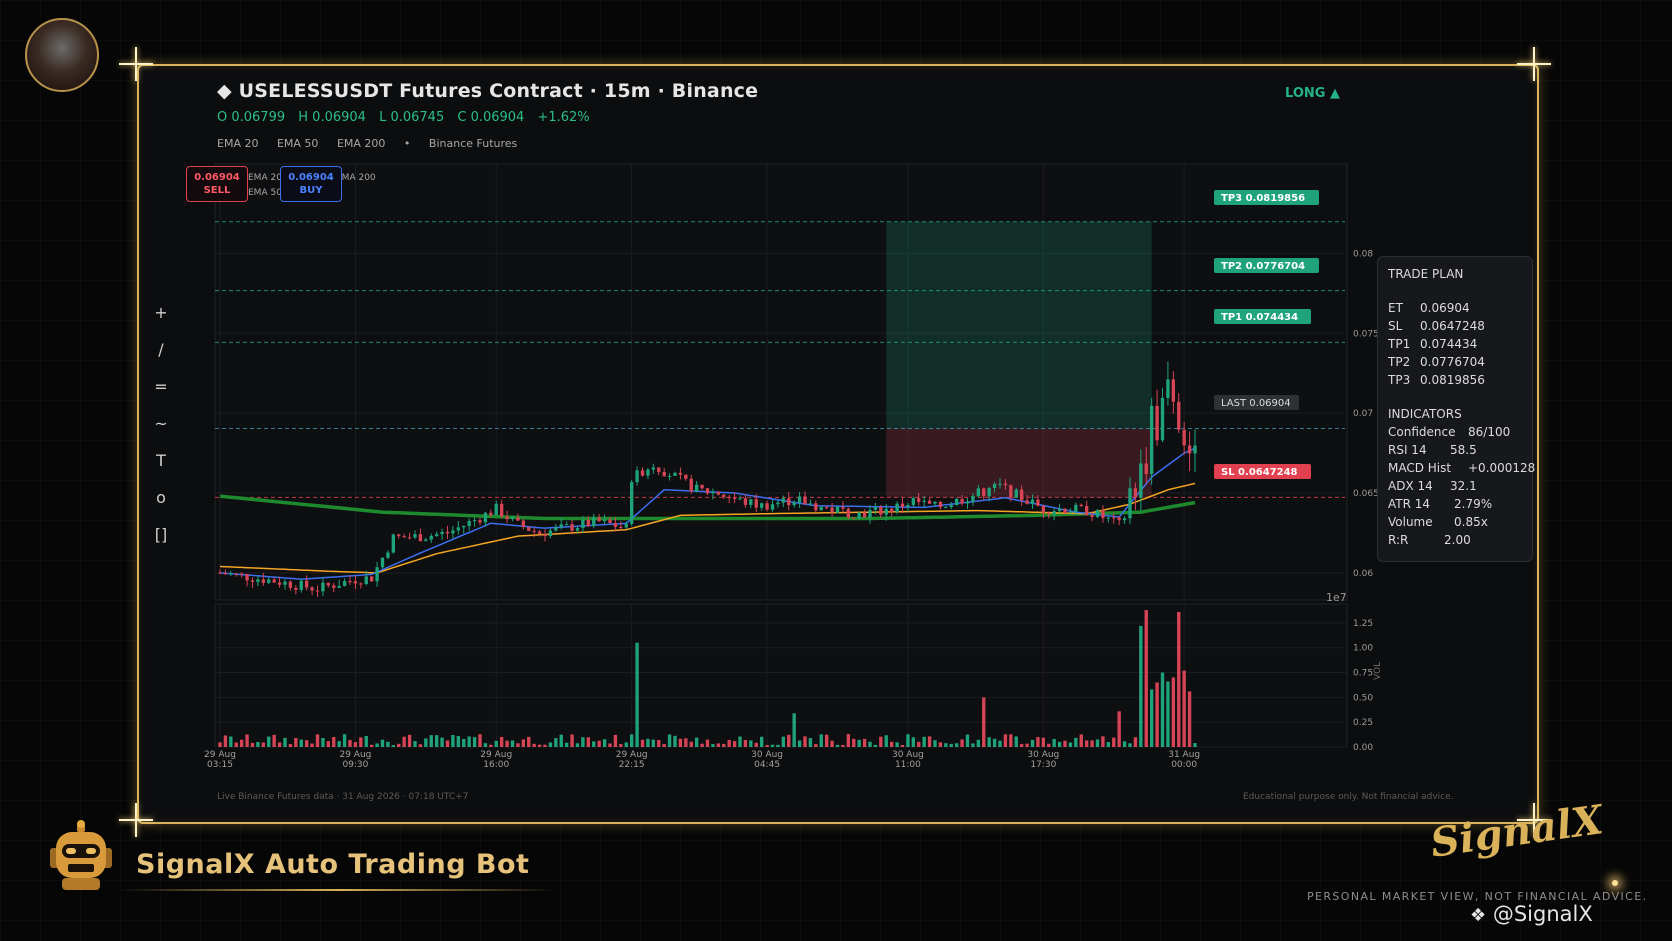  I want to click on volume-tick-label: 1.25, so click(1363, 624).